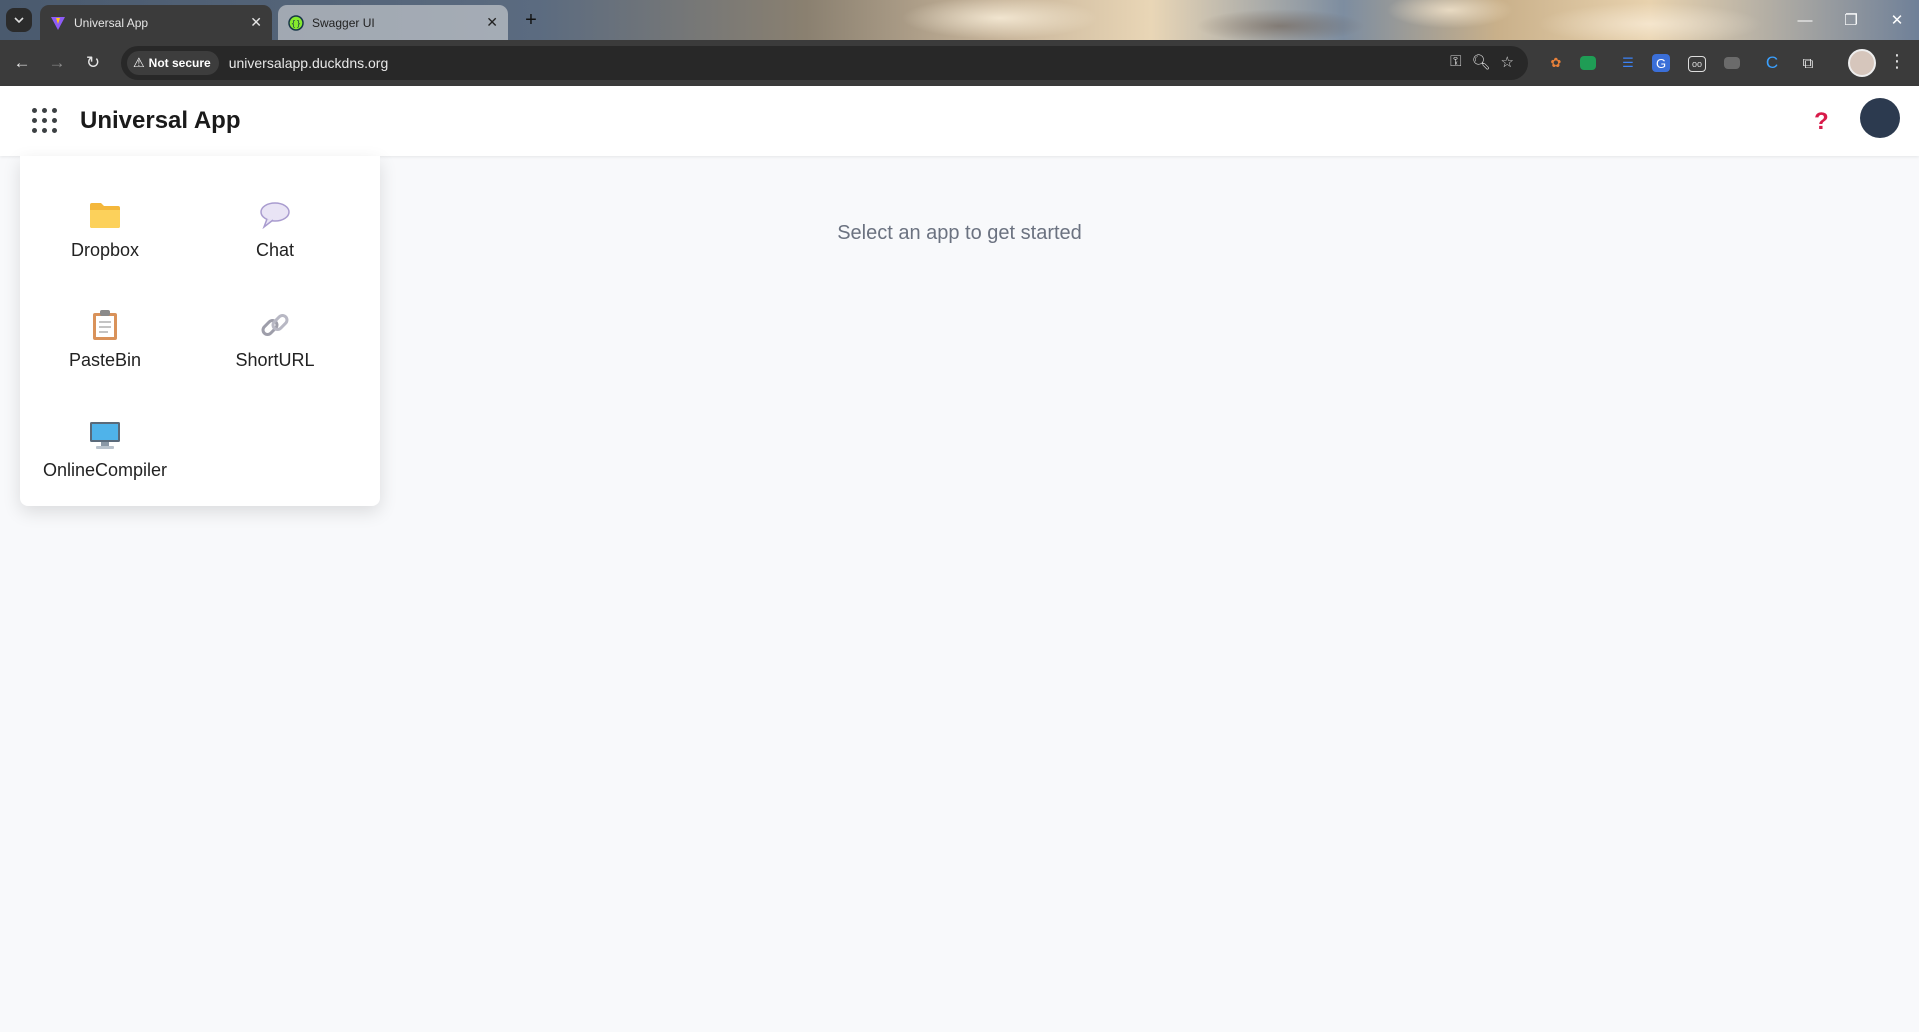 Image resolution: width=1919 pixels, height=1032 pixels. I want to click on password-key-icon: ⚿, so click(1455, 62).